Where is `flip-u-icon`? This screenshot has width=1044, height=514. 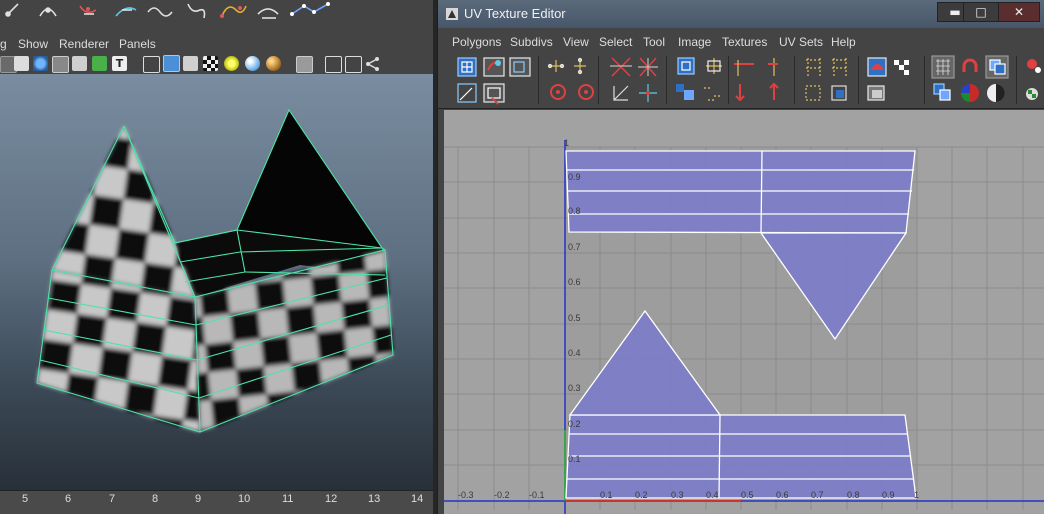 flip-u-icon is located at coordinates (556, 66).